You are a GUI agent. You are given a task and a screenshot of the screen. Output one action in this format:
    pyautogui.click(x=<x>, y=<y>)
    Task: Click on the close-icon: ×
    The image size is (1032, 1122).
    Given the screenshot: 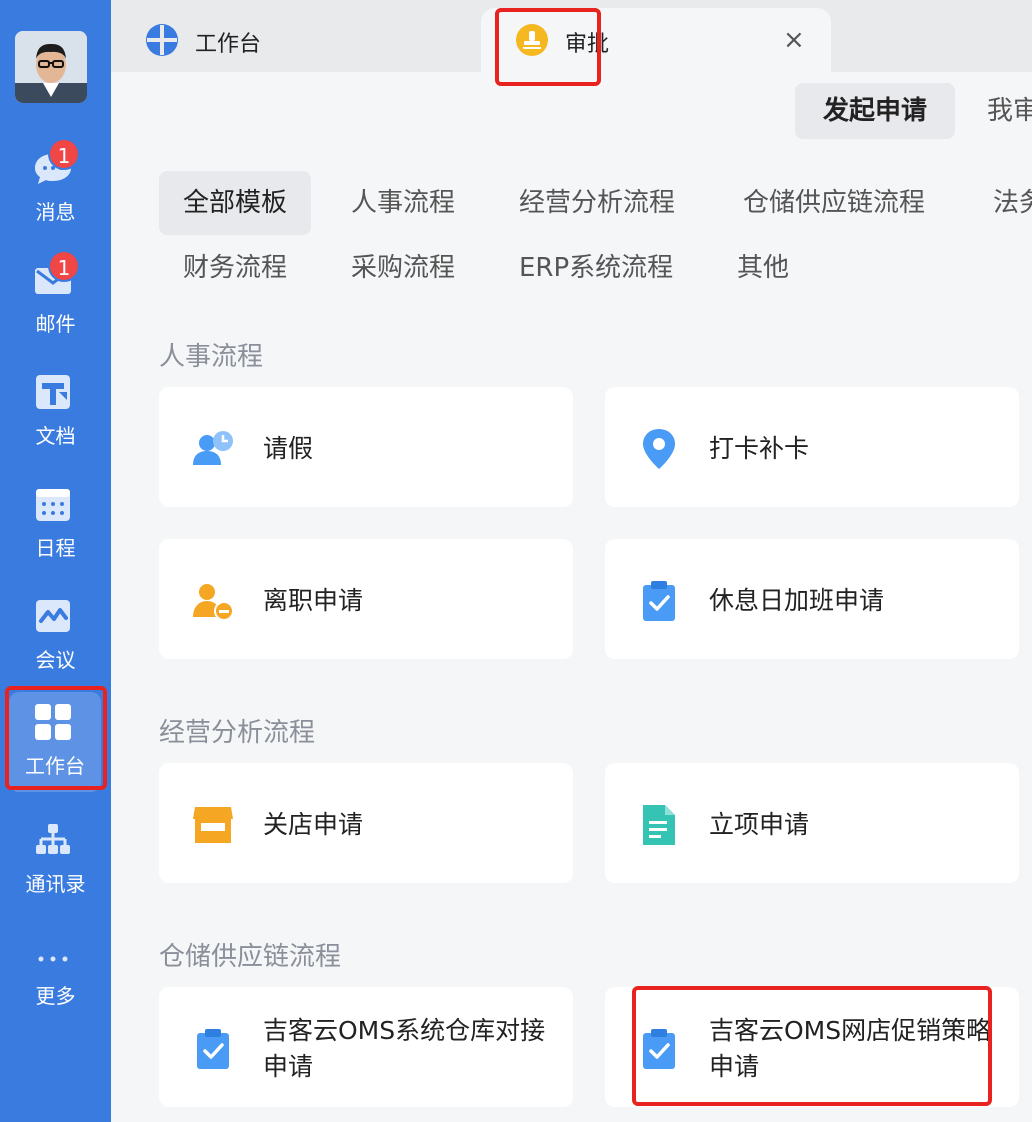 What is the action you would take?
    pyautogui.click(x=795, y=40)
    